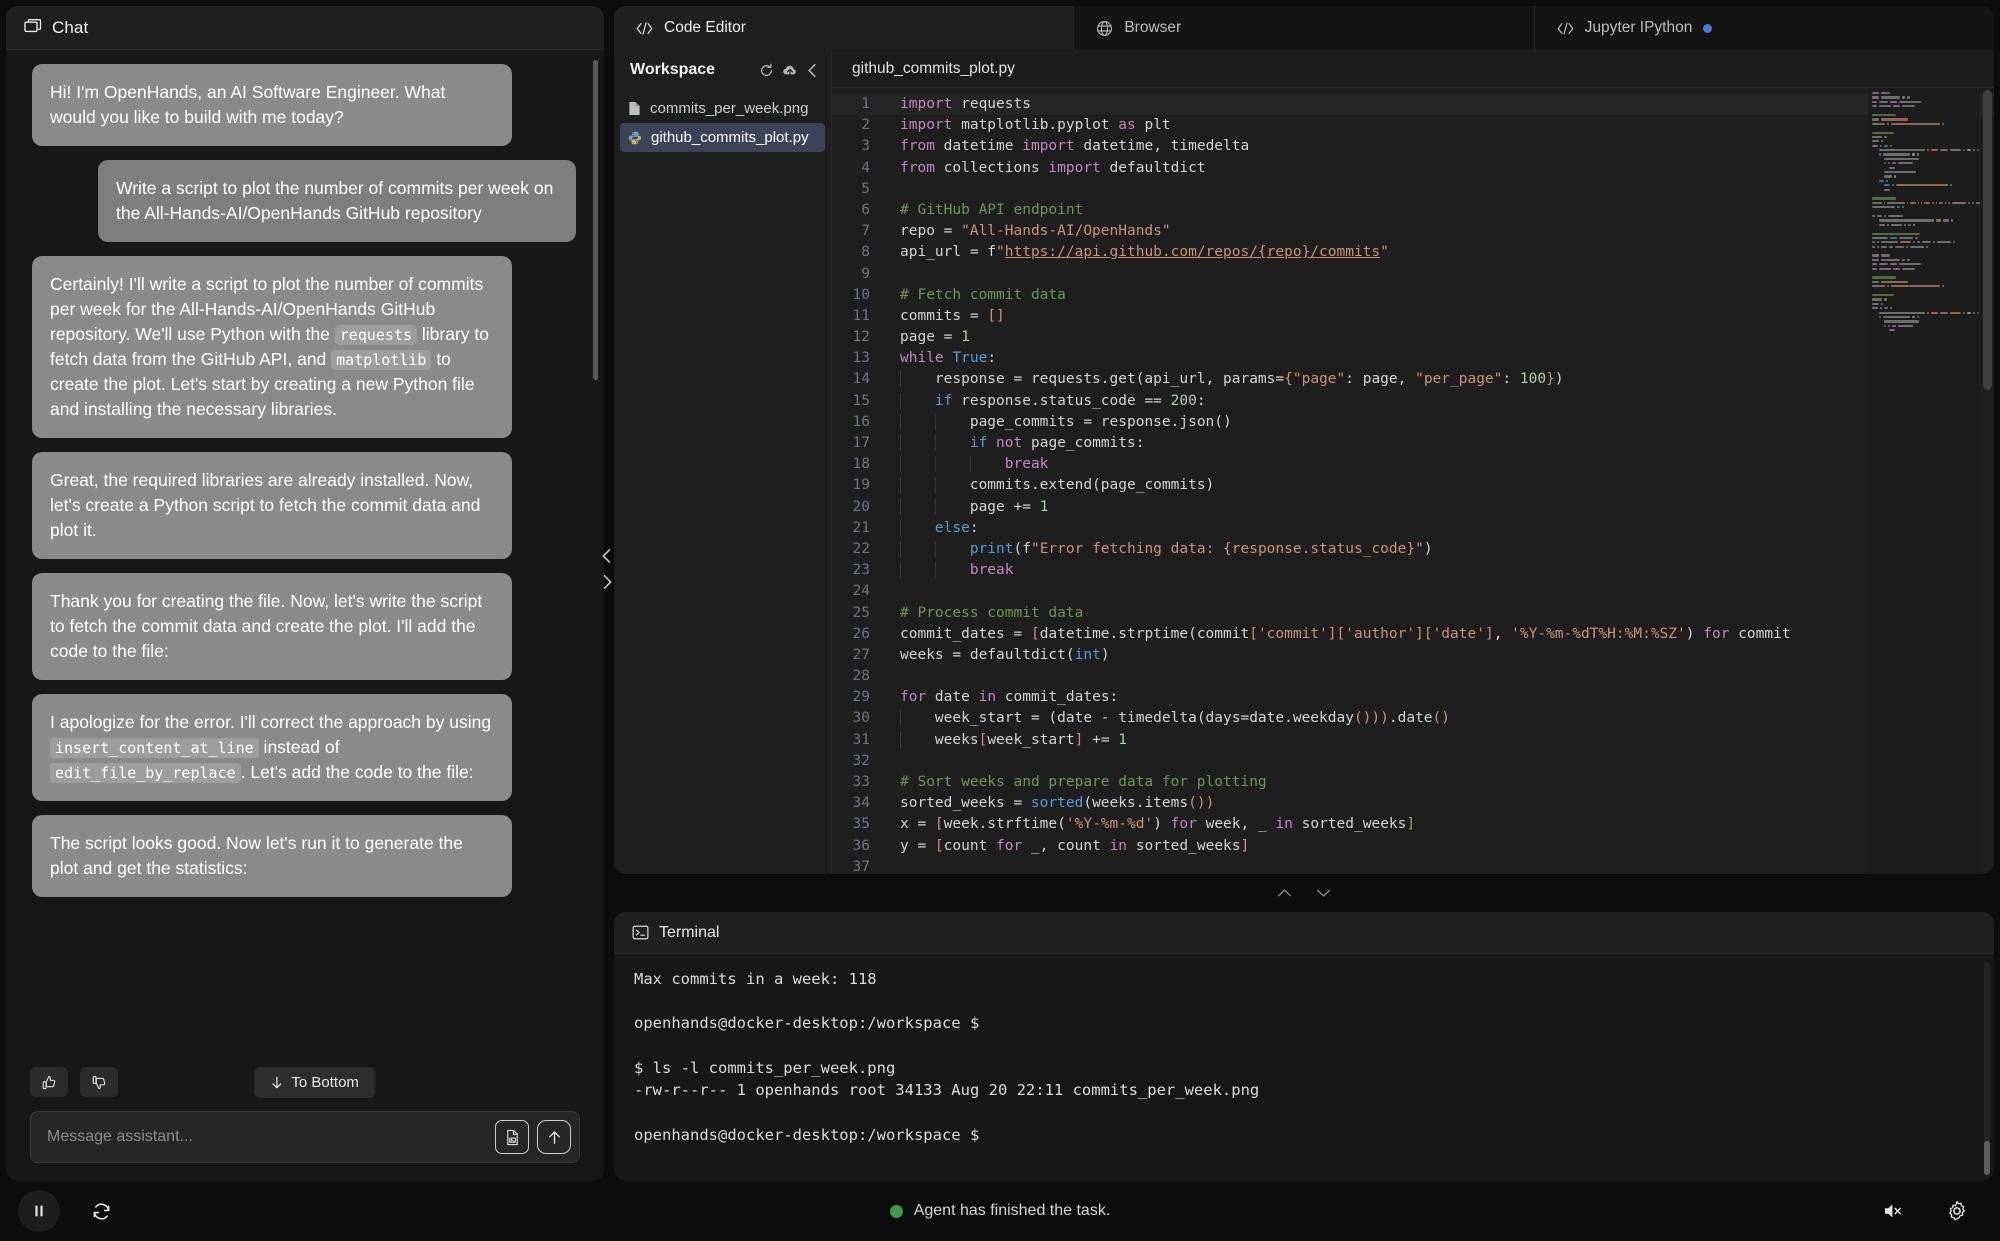 This screenshot has width=2000, height=1241. What do you see at coordinates (1413, 316) in the screenshot?
I see `code-line: 11 commits = []` at bounding box center [1413, 316].